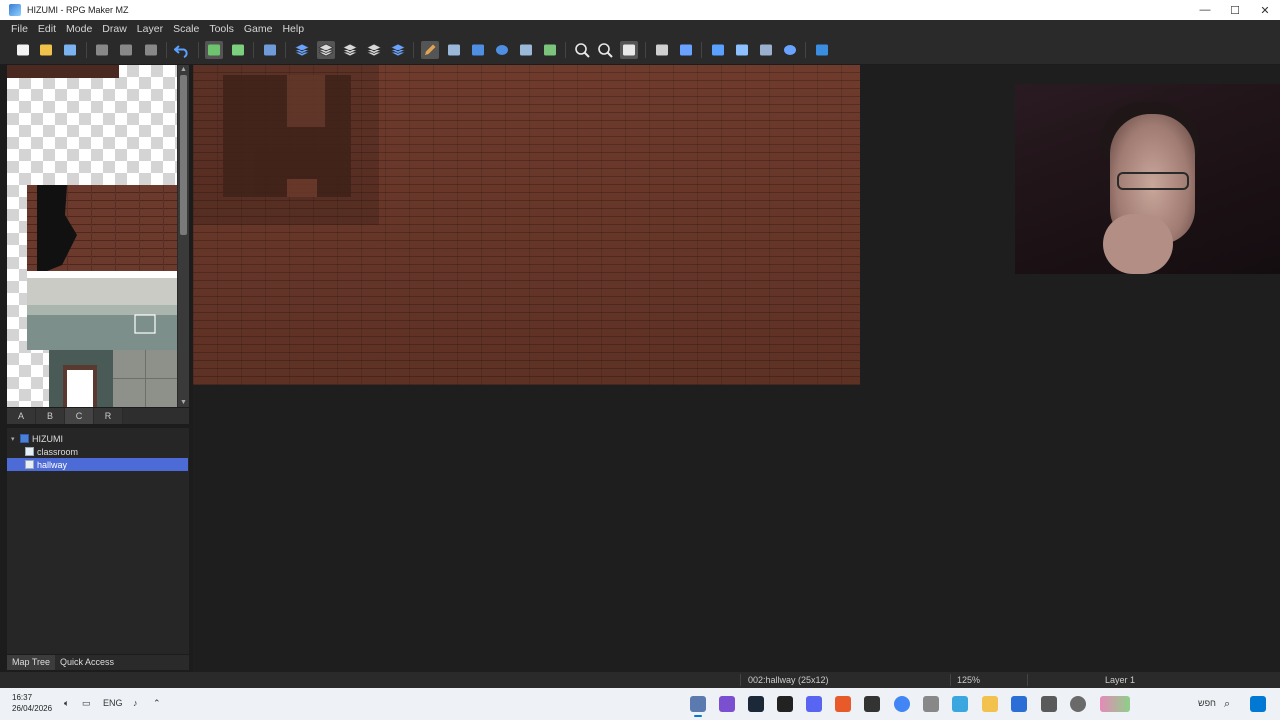 The height and width of the screenshot is (720, 1280). What do you see at coordinates (788, 680) in the screenshot?
I see `status-map: 002:hallway (25x12)` at bounding box center [788, 680].